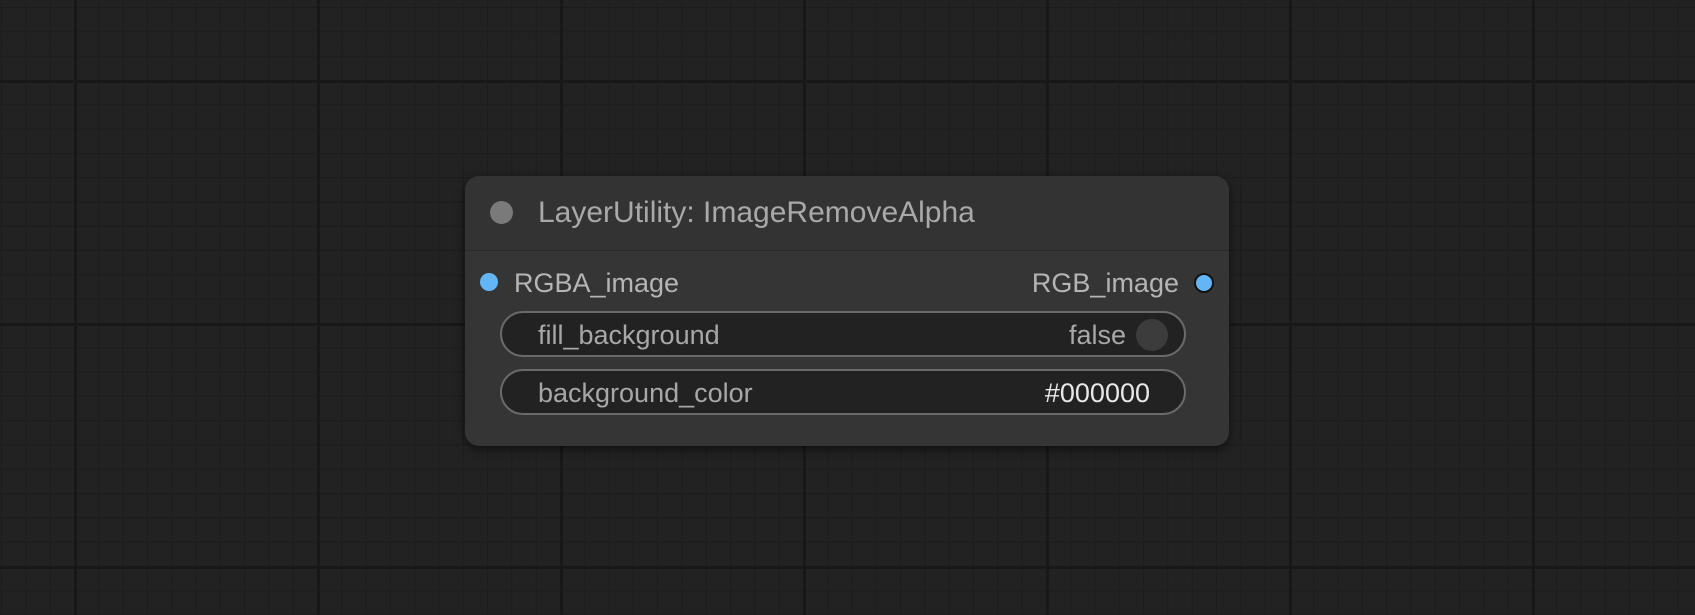 The height and width of the screenshot is (615, 1695). Describe the element at coordinates (489, 282) in the screenshot. I see `input-slot-rgba-image-dot` at that location.